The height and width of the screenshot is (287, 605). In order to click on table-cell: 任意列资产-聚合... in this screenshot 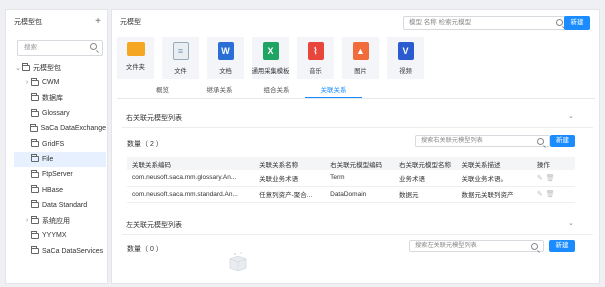, I will do `click(290, 194)`.